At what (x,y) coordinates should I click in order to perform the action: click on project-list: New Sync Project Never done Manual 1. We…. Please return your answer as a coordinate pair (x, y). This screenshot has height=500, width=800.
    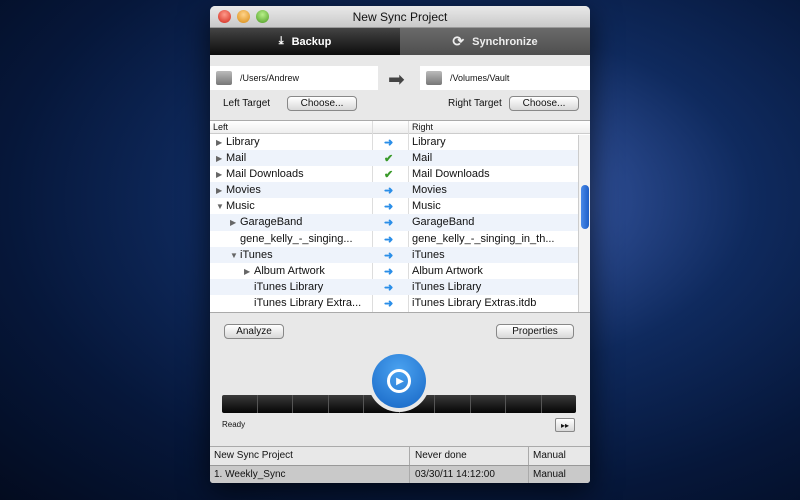
    Looking at the image, I should click on (400, 464).